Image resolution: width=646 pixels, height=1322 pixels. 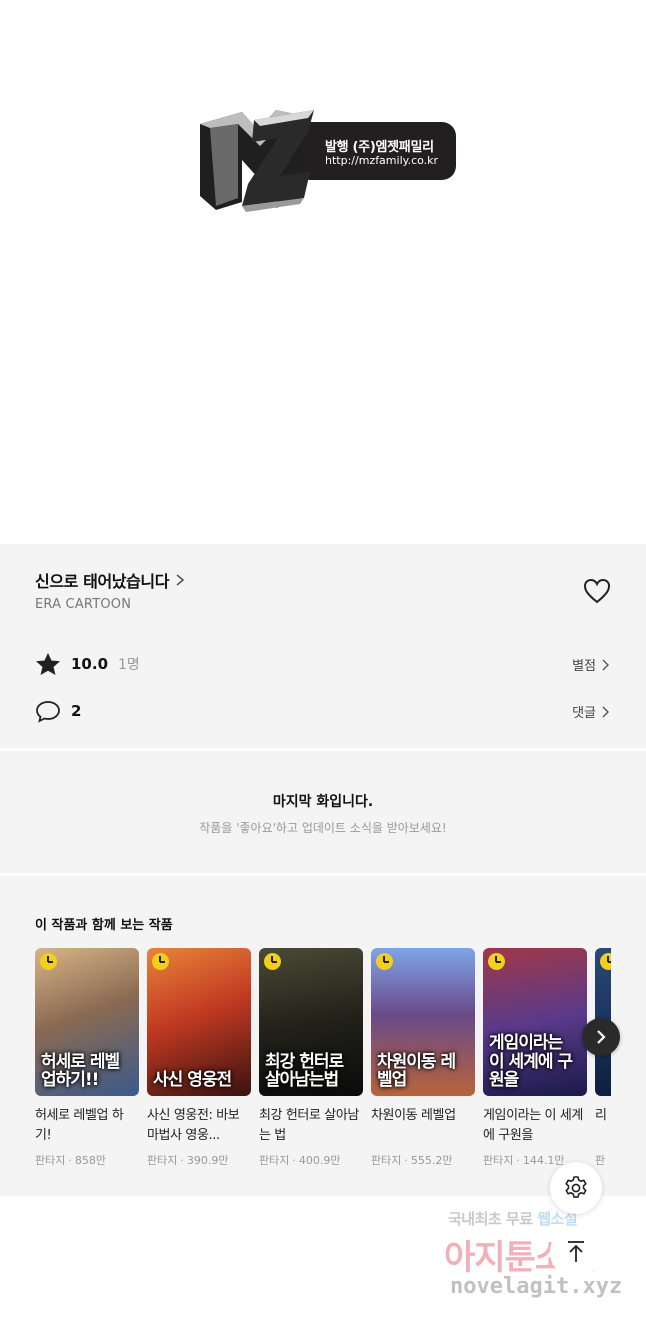 I want to click on rating-link: 별점, so click(x=590, y=664).